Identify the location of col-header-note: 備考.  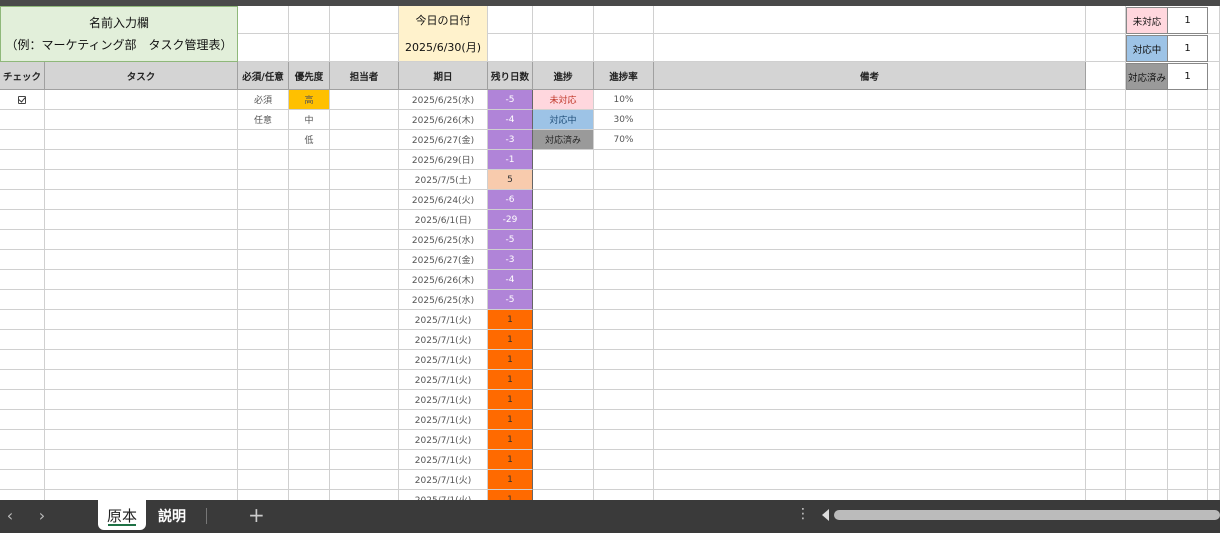
(870, 76).